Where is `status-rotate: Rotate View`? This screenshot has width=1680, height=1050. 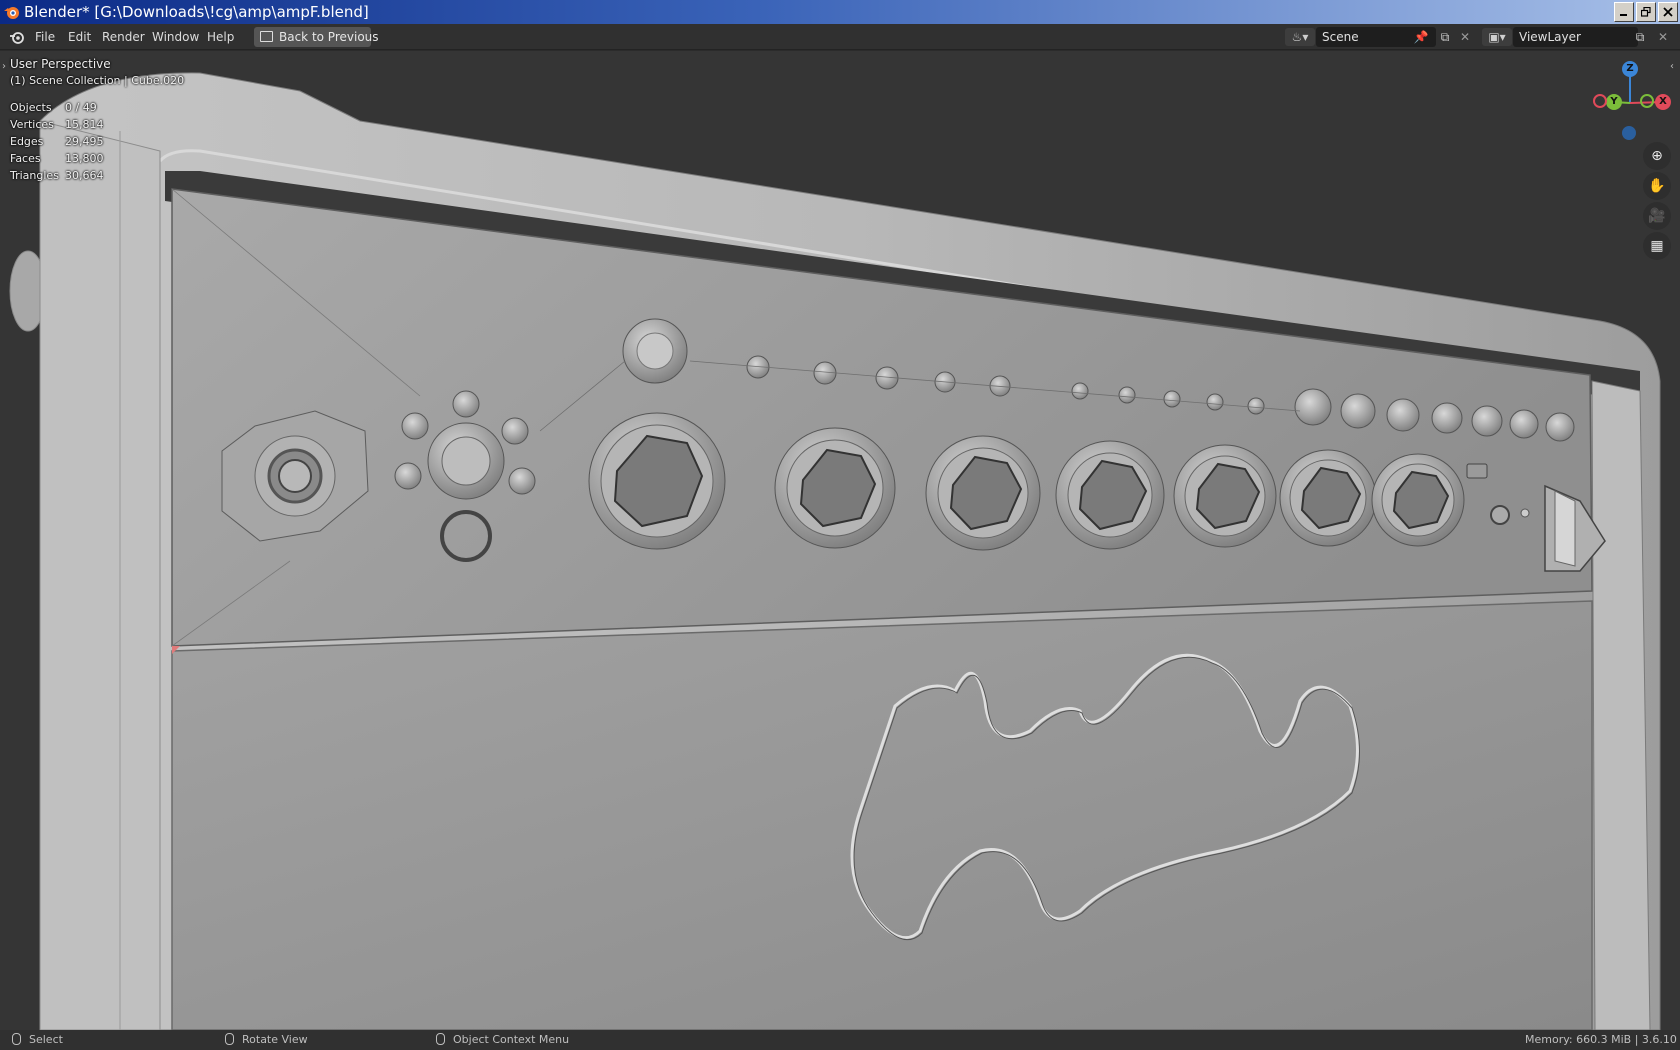 status-rotate: Rotate View is located at coordinates (266, 1040).